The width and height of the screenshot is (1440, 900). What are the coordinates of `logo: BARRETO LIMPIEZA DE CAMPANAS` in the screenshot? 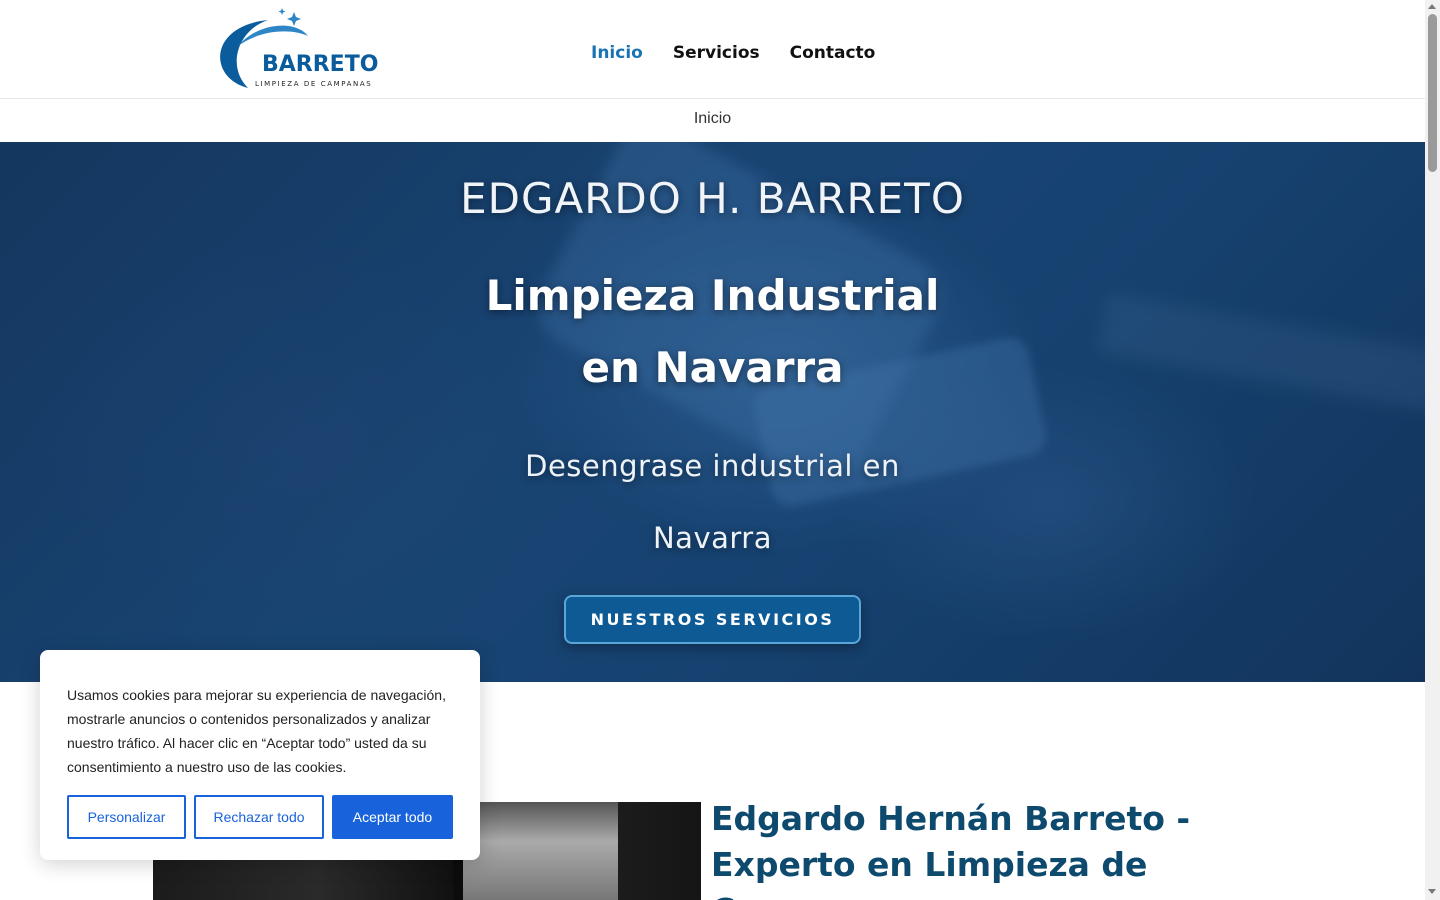 It's located at (293, 49).